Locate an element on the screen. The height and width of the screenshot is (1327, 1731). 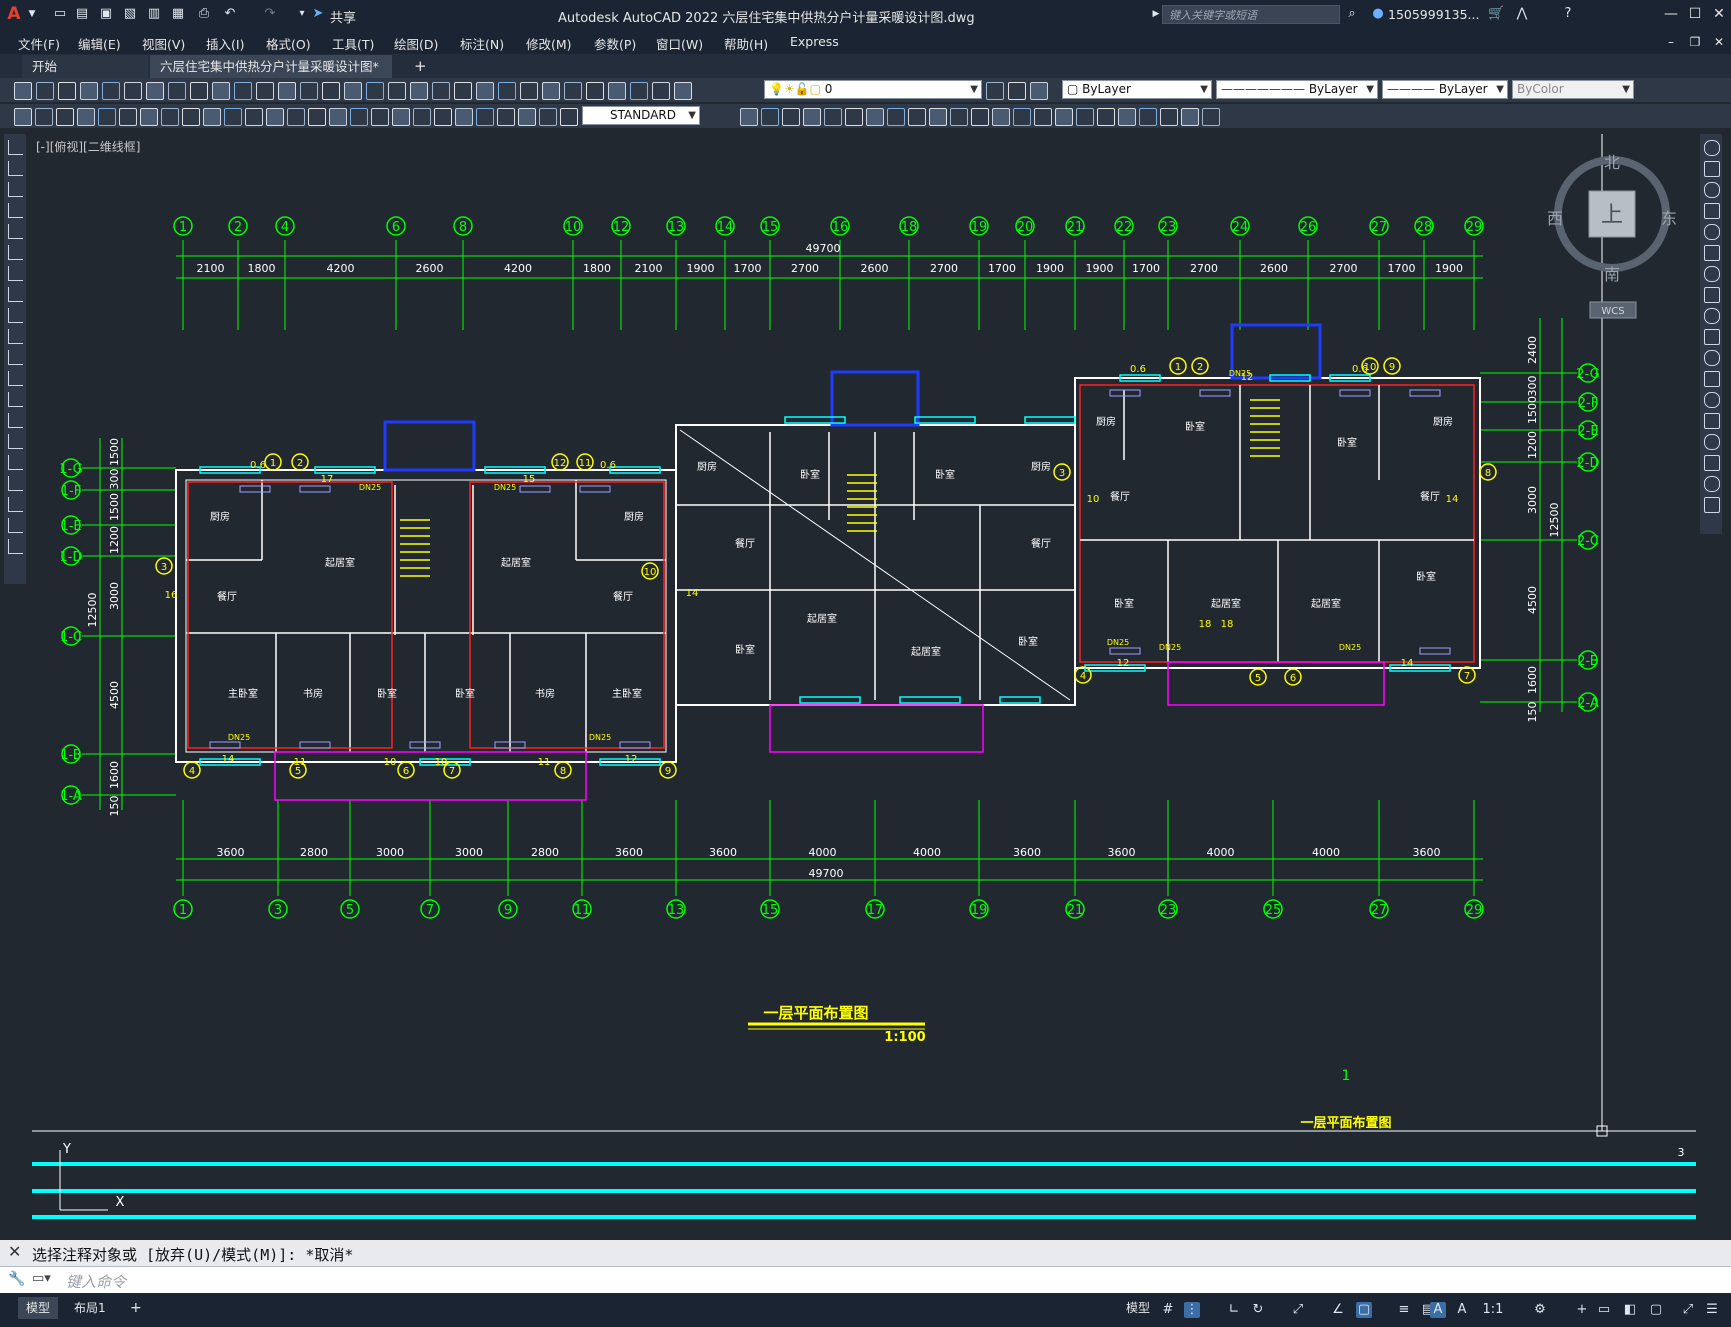
doc-restore-icon: ❐ is located at coordinates (1695, 42).